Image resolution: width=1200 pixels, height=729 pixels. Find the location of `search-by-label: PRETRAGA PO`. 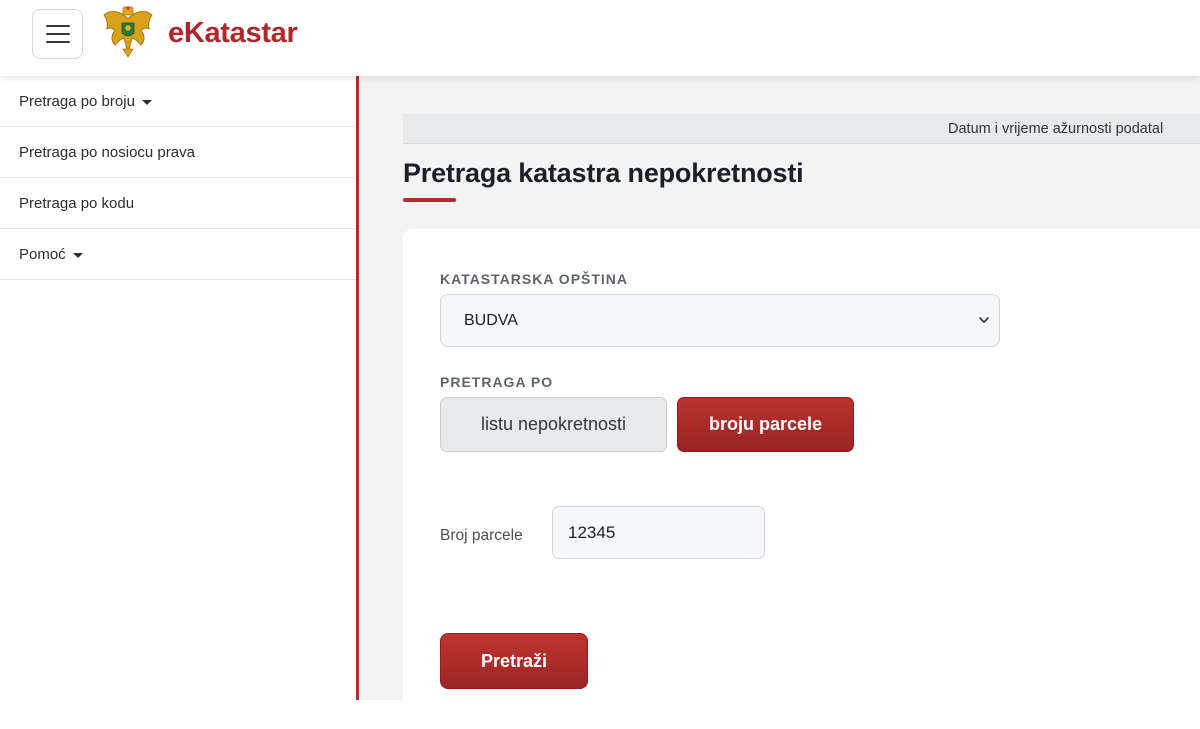

search-by-label: PRETRAGA PO is located at coordinates (497, 382).